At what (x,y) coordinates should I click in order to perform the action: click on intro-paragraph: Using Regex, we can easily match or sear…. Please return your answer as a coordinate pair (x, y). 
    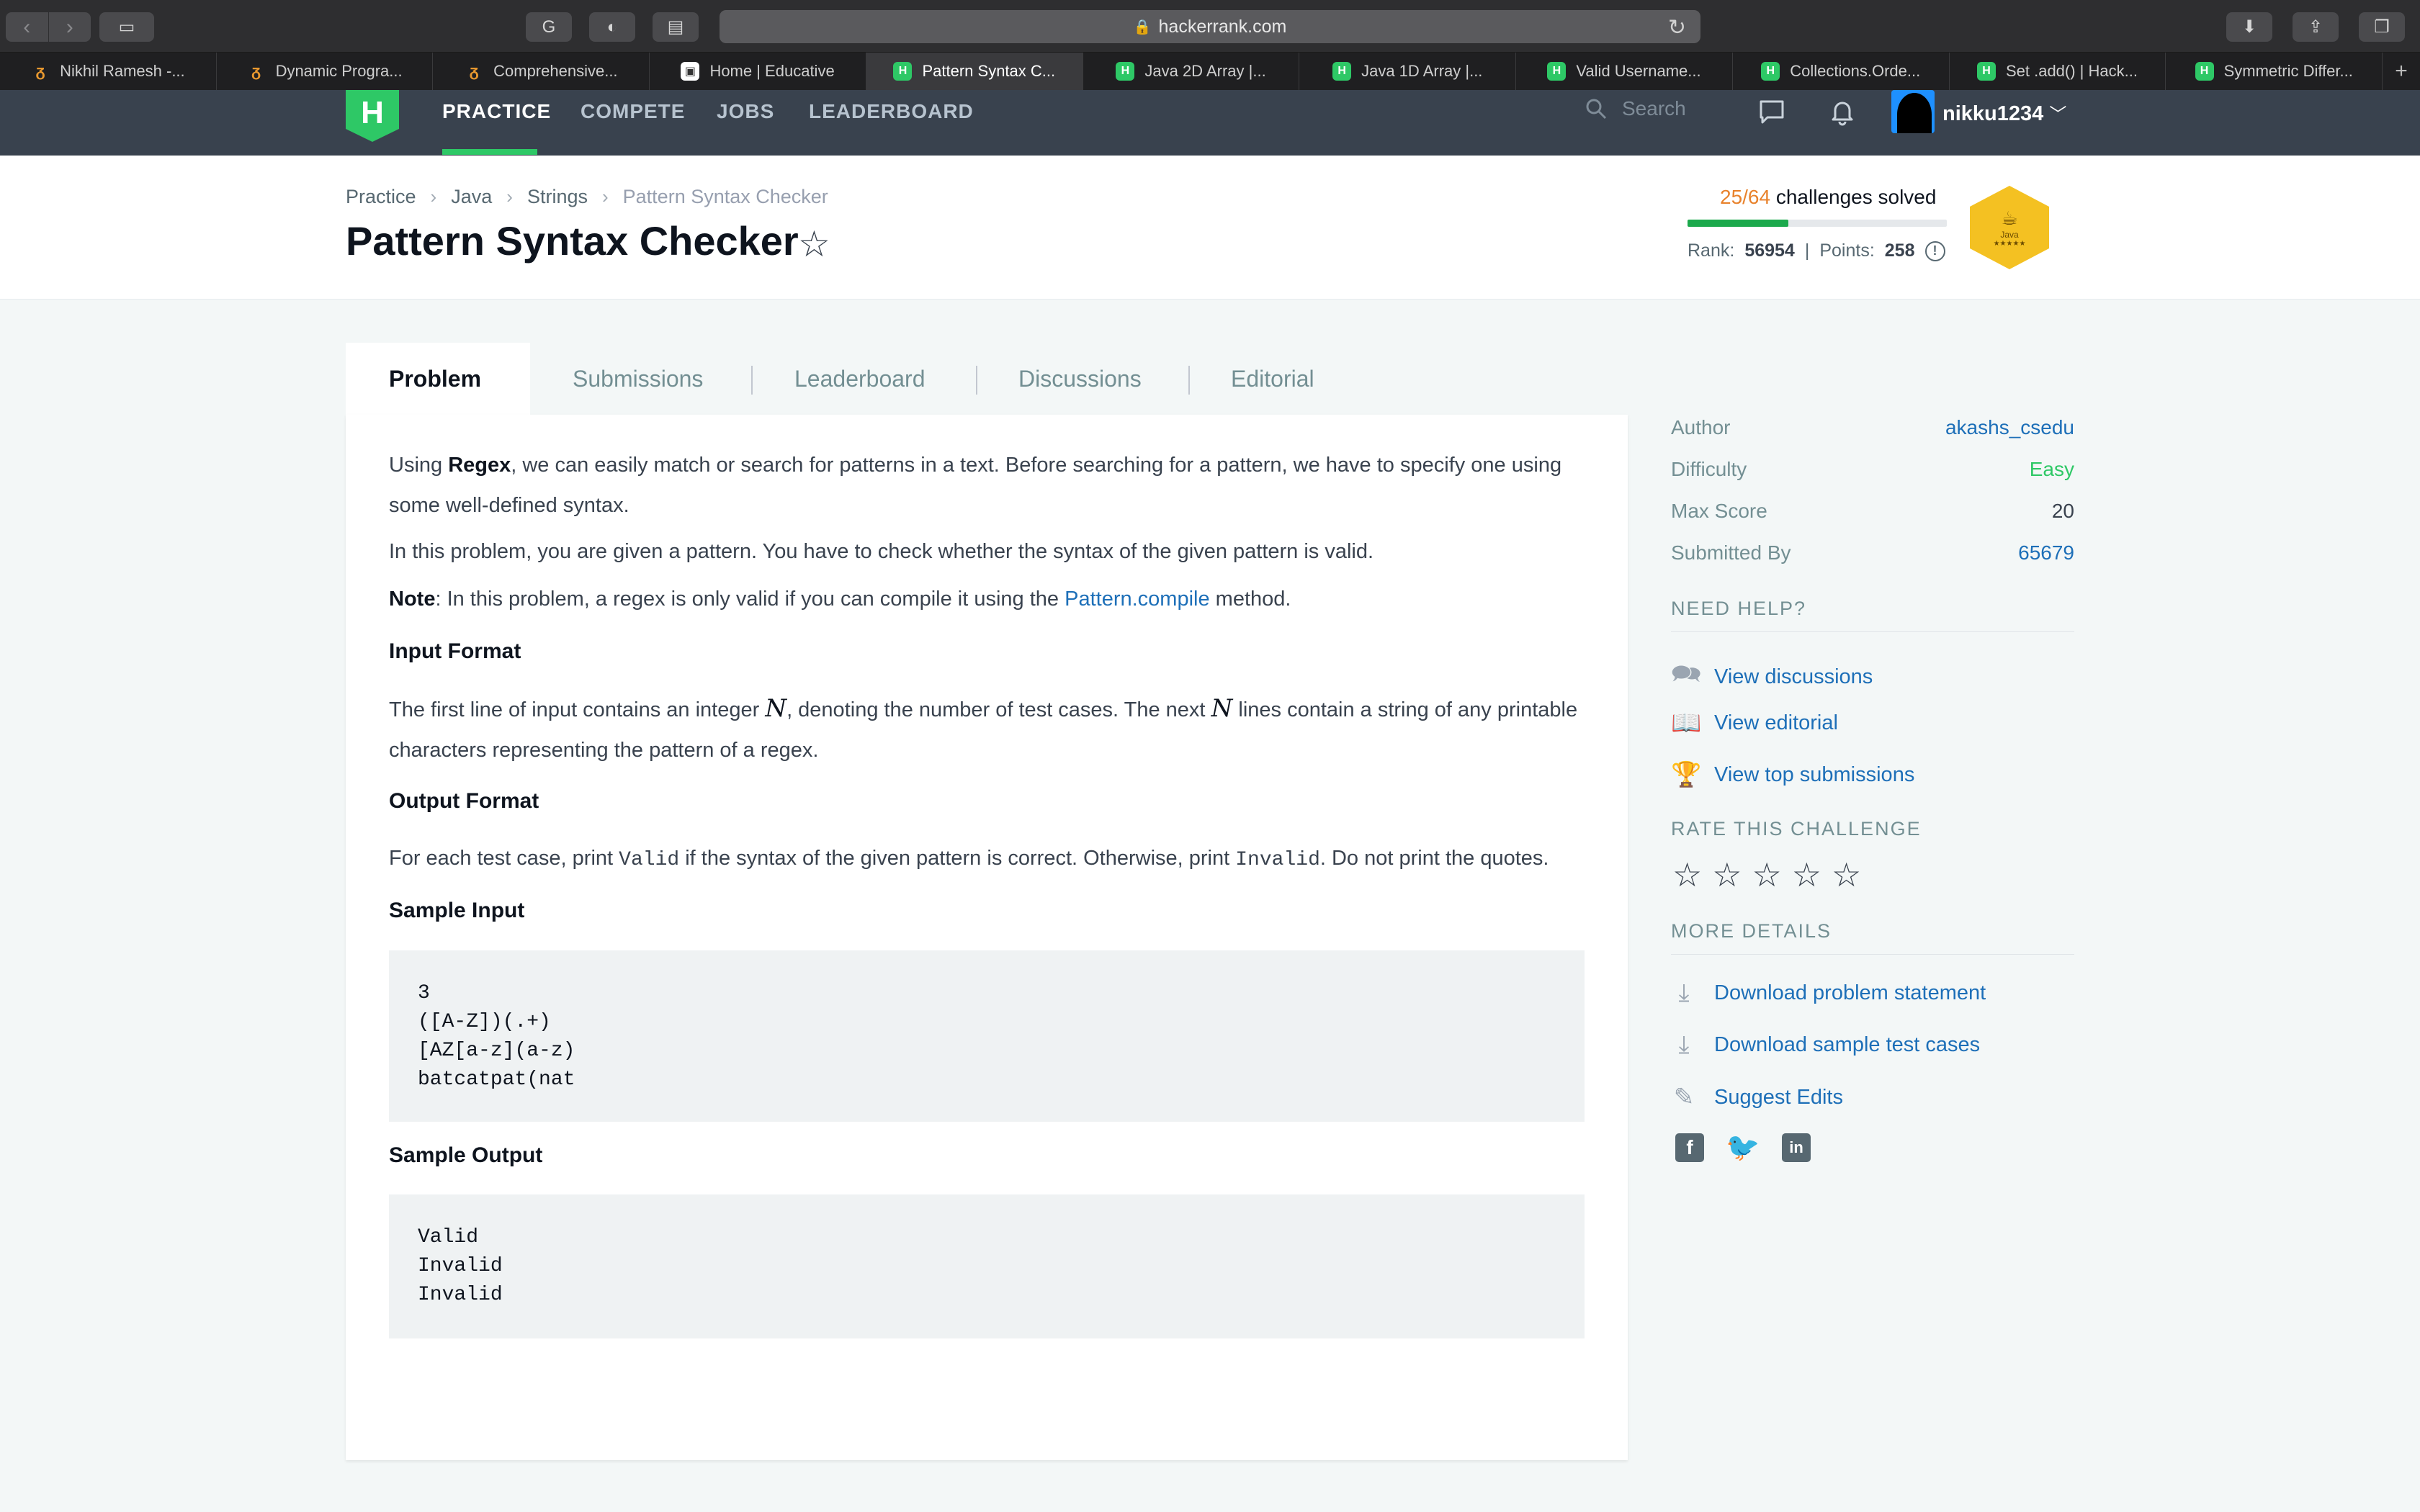
    Looking at the image, I should click on (987, 485).